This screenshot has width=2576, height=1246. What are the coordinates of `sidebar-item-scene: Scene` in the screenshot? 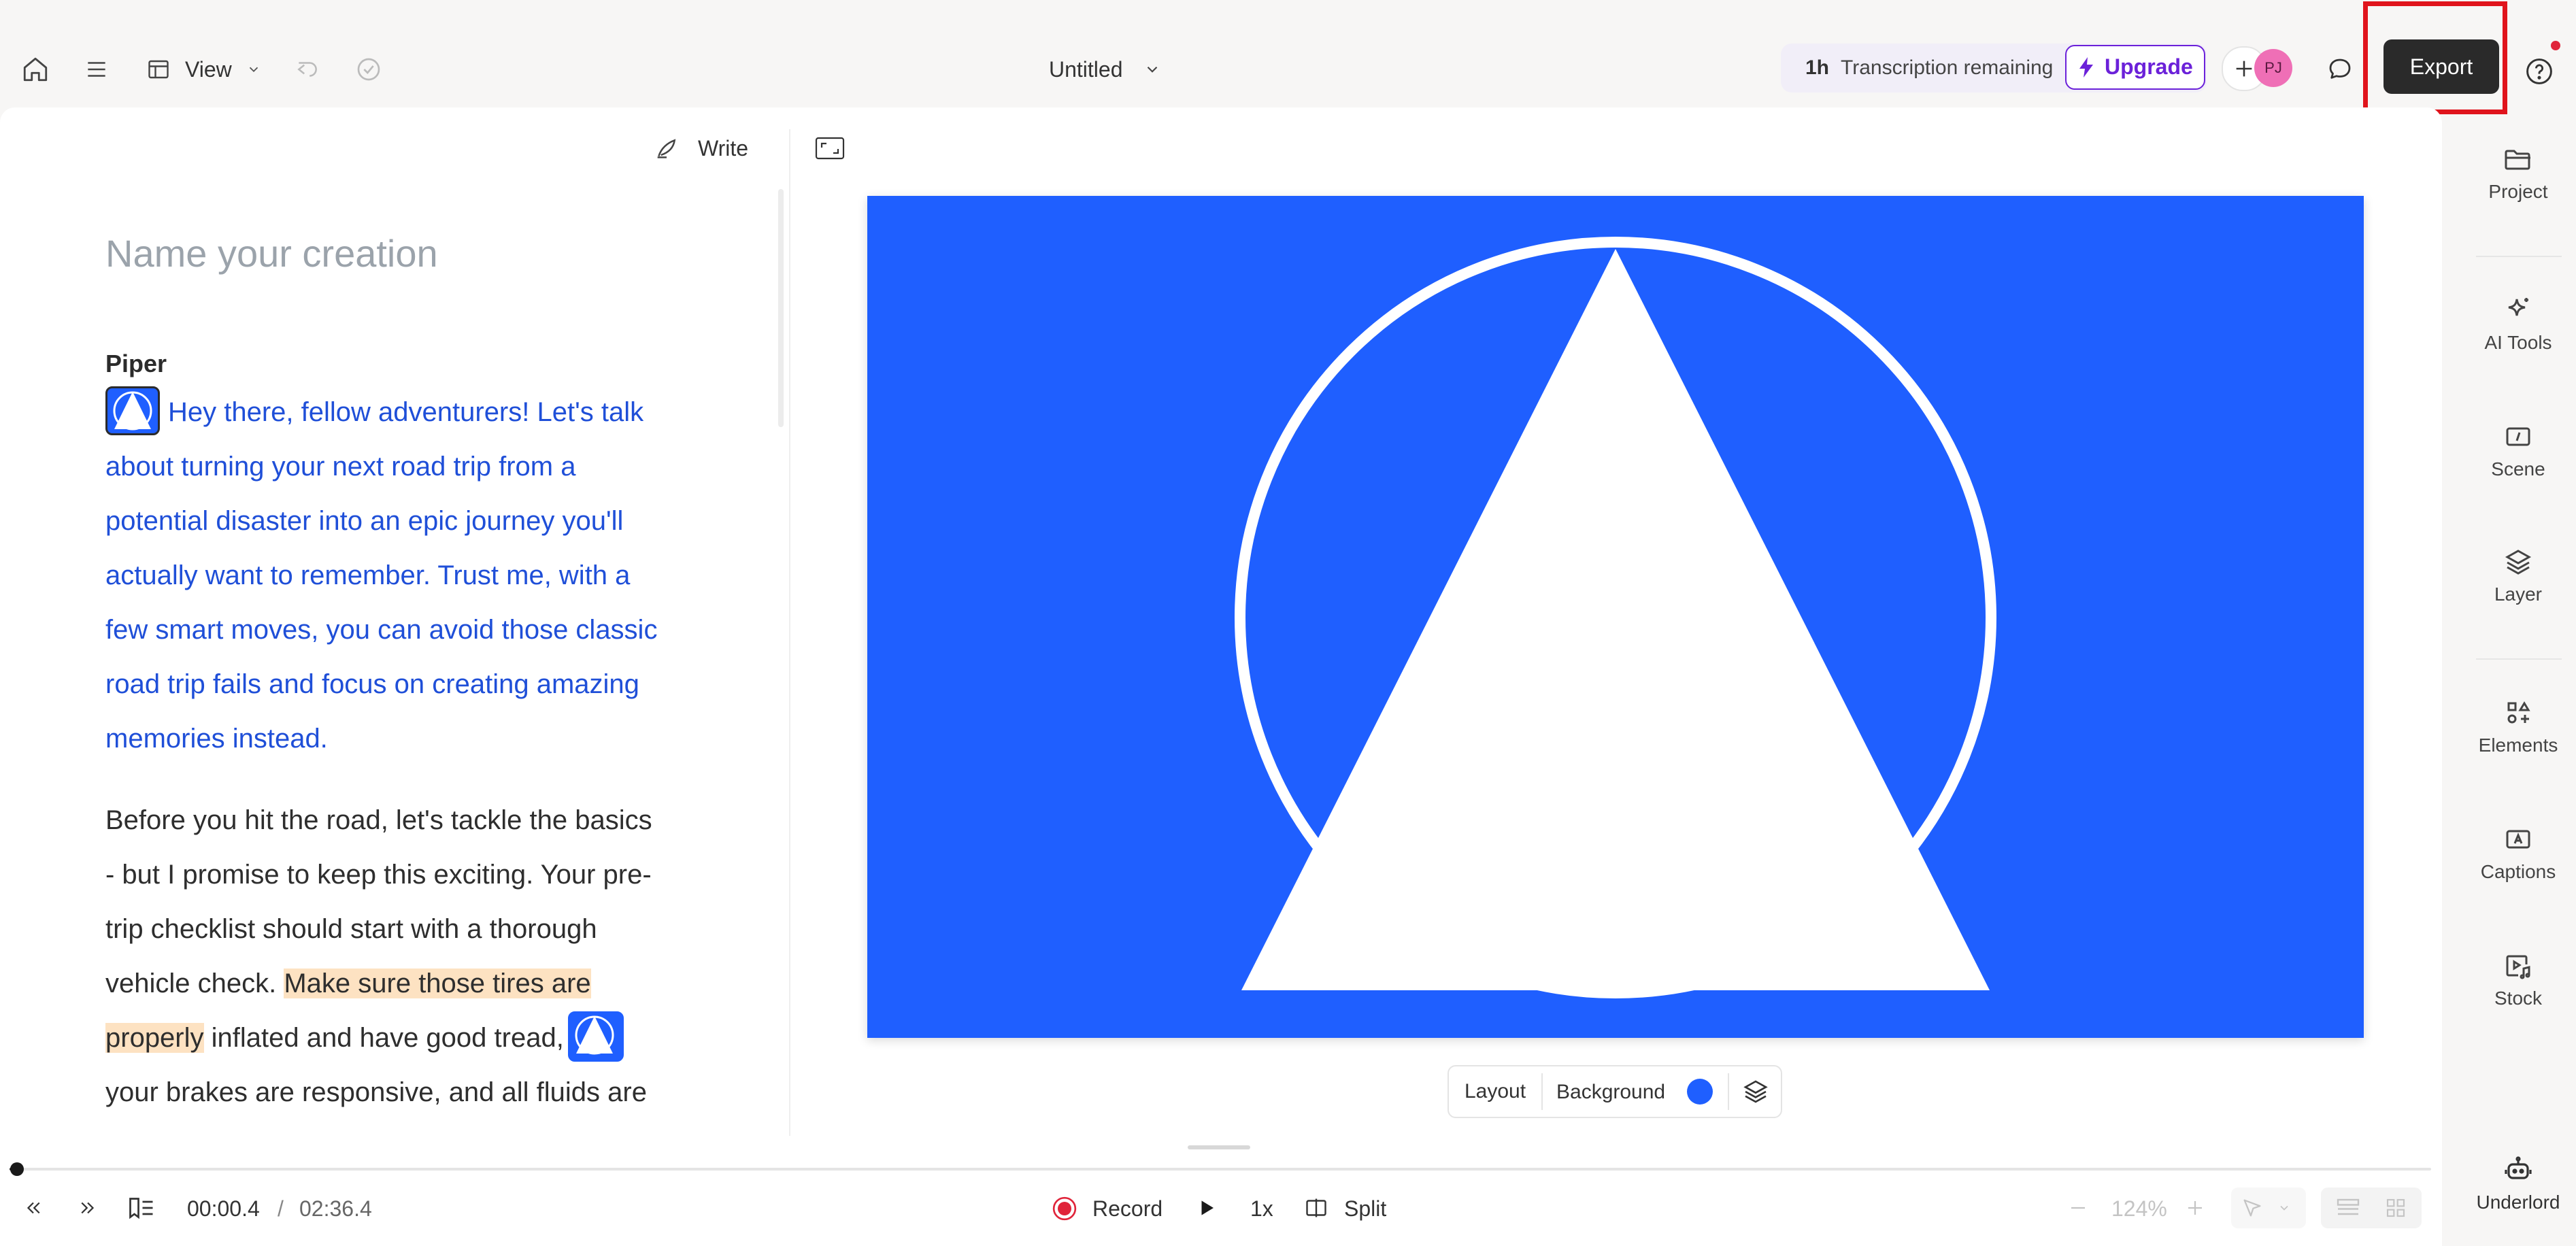 It's located at (2518, 450).